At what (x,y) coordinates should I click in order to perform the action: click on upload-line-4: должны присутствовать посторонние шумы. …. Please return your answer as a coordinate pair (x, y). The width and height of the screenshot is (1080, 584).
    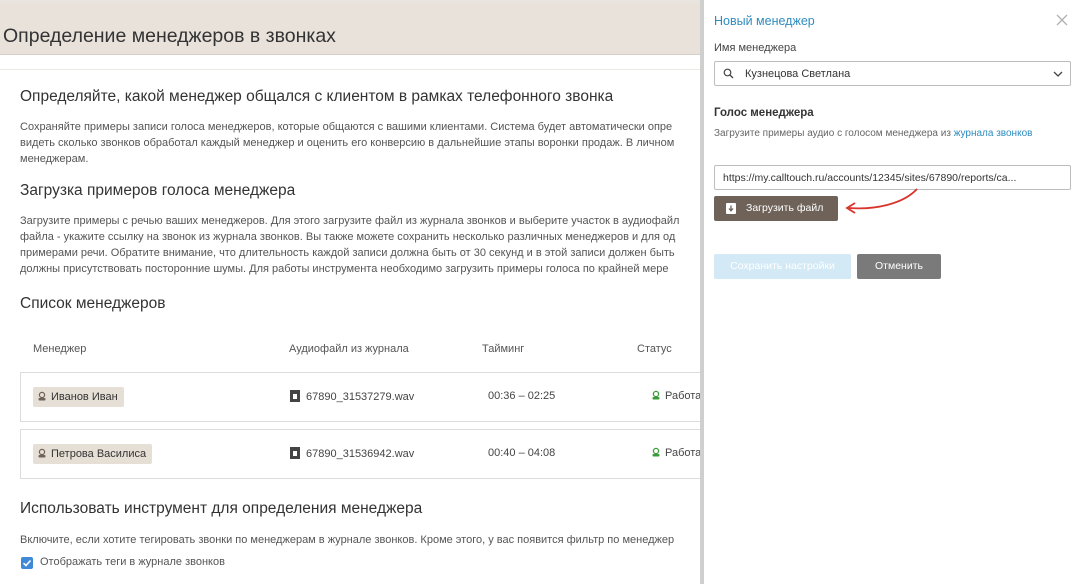
    Looking at the image, I should click on (344, 269).